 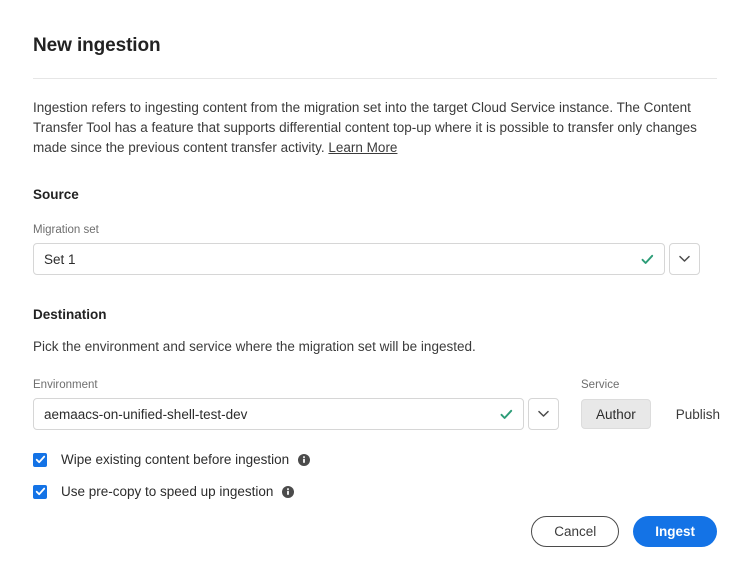 What do you see at coordinates (575, 531) in the screenshot?
I see `cancel-button: Cancel` at bounding box center [575, 531].